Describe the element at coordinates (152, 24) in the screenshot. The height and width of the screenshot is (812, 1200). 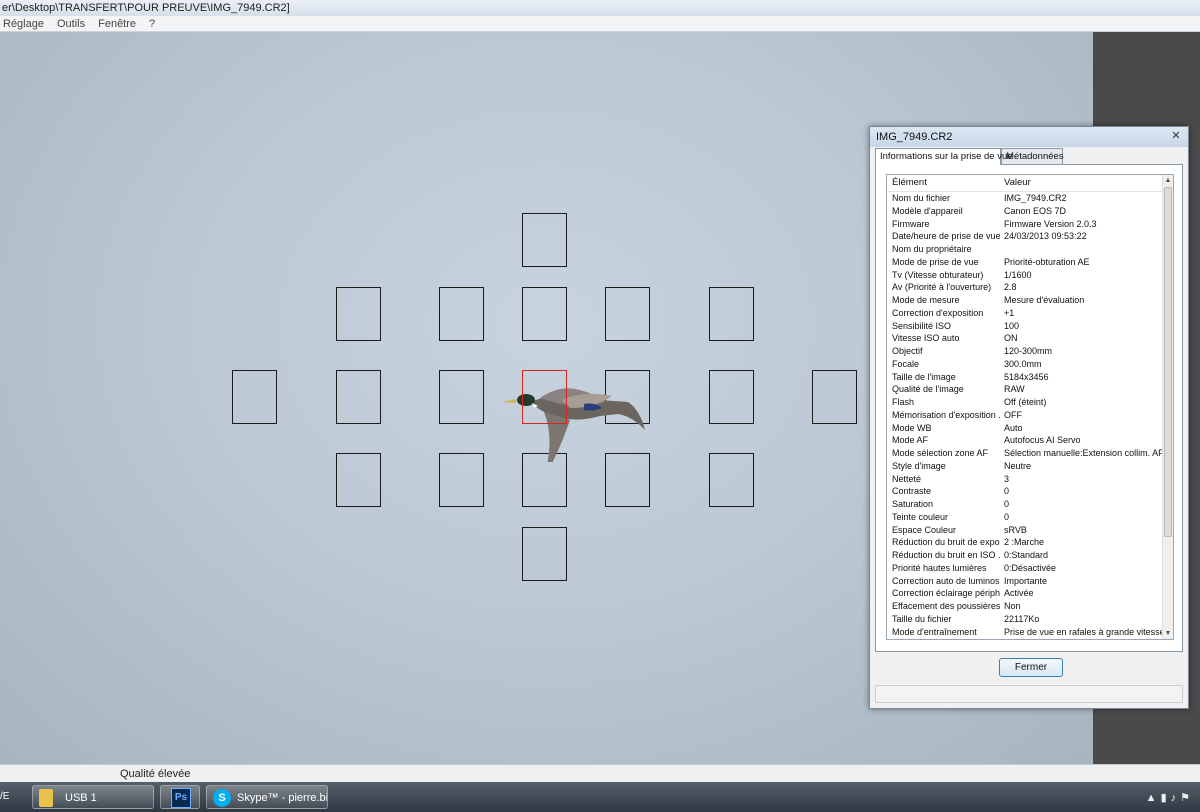
I see `menu-help: ?` at that location.